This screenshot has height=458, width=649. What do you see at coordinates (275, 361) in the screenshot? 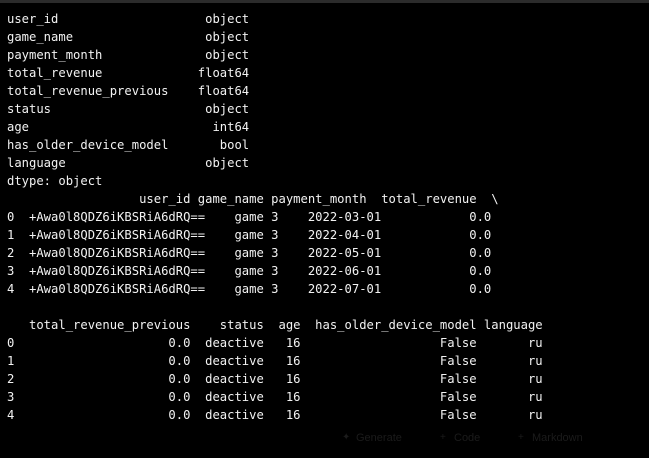
I see `output-line: 1 0.0 deactive 16 False ru` at bounding box center [275, 361].